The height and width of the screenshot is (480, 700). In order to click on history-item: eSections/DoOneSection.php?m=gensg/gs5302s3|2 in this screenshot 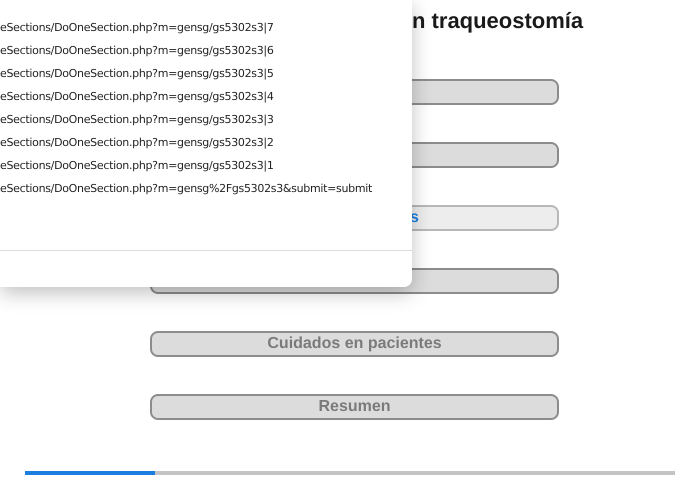, I will do `click(206, 142)`.